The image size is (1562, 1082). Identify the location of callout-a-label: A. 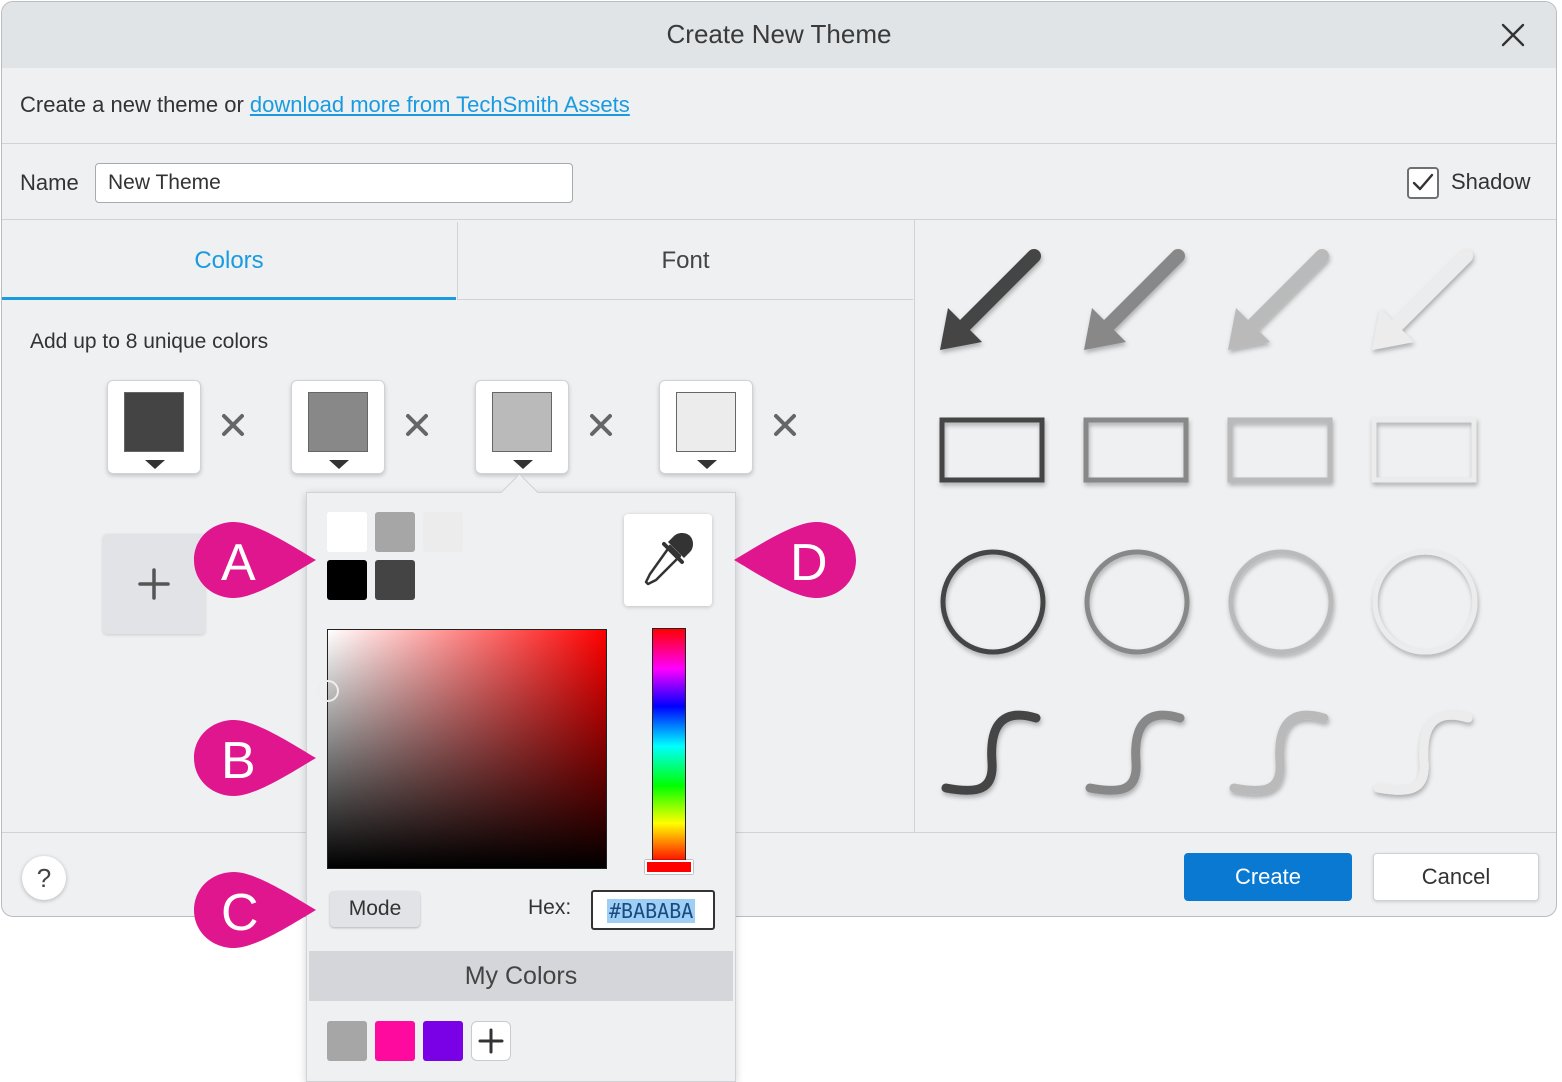
(238, 563).